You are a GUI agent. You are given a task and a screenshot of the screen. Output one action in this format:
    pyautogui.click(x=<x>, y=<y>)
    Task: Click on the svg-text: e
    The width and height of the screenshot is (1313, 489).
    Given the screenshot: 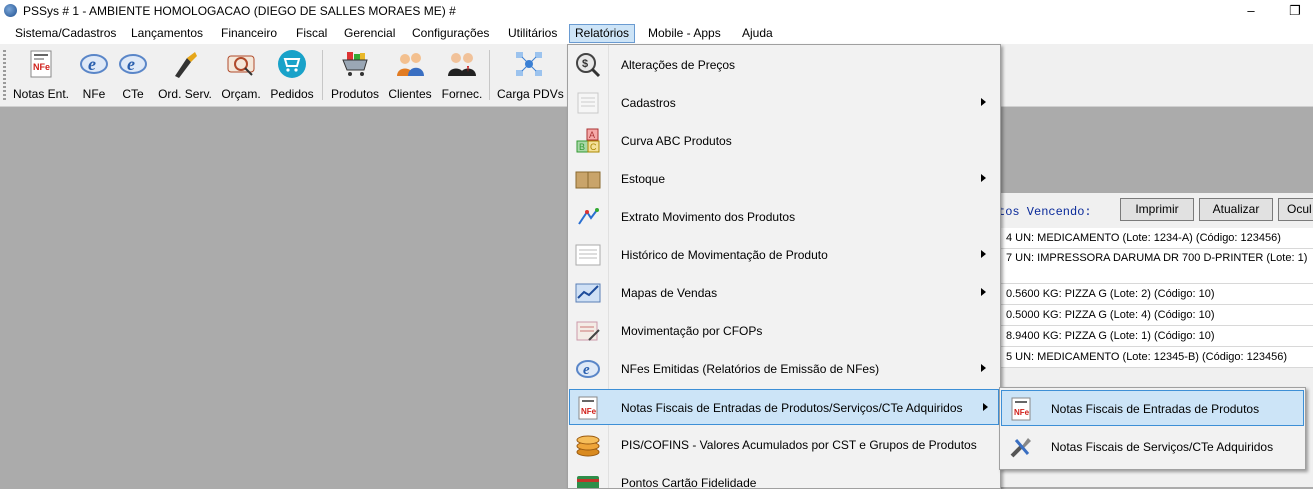 What is the action you would take?
    pyautogui.click(x=586, y=370)
    